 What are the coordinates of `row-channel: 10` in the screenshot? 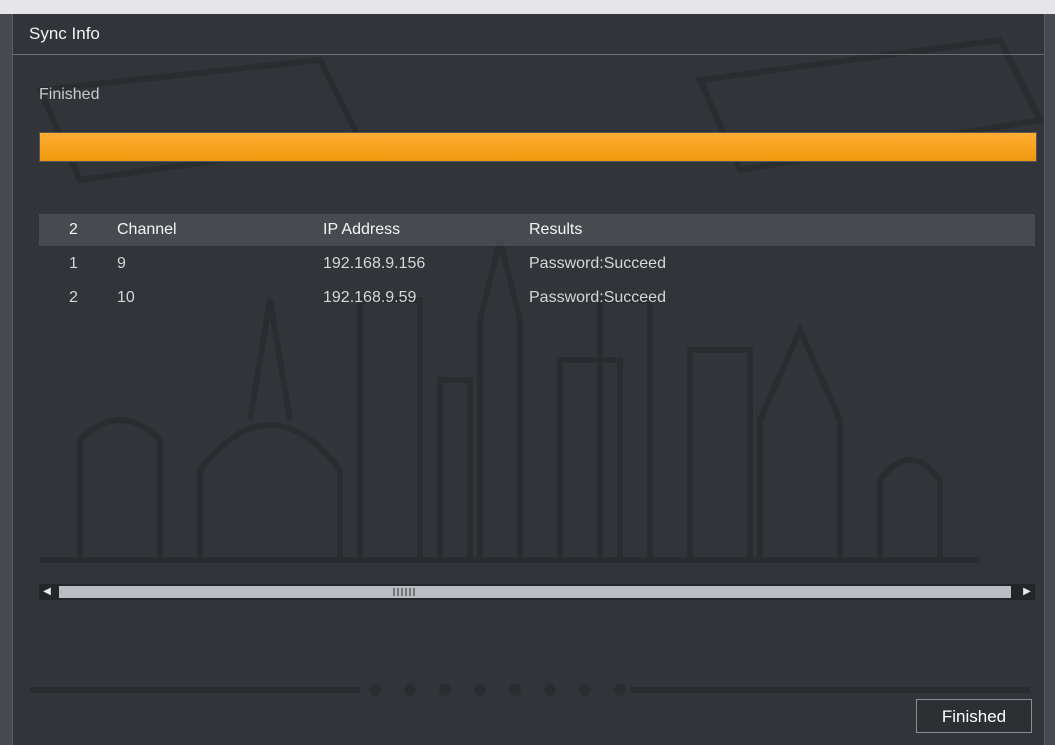 It's located at (126, 297).